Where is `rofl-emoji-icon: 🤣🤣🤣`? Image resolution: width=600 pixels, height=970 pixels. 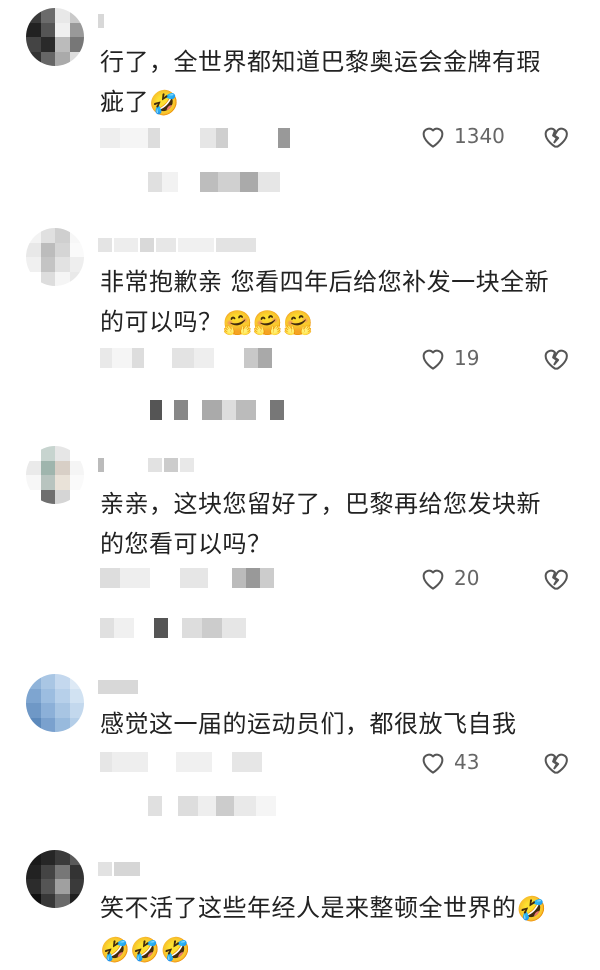 rofl-emoji-icon: 🤣🤣🤣 is located at coordinates (146, 950).